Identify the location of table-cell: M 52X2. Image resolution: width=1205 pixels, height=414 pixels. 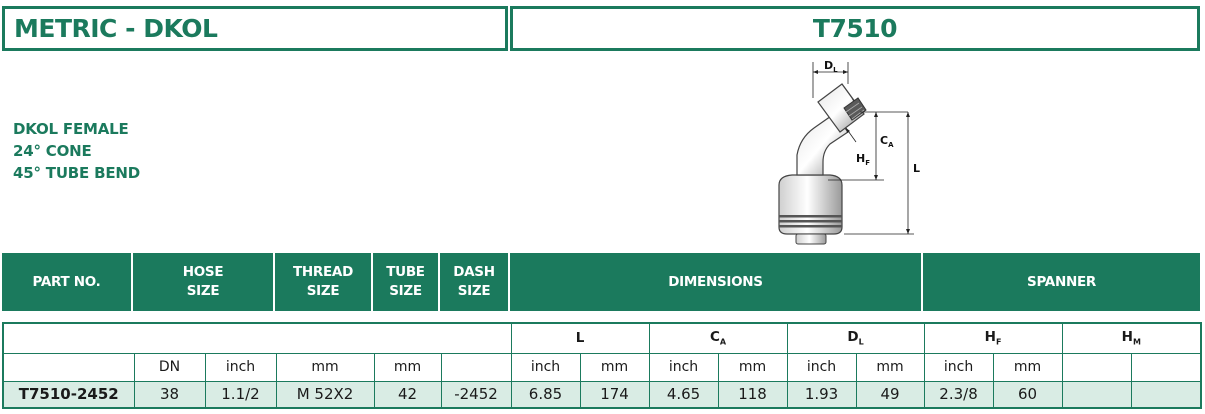
(325, 394).